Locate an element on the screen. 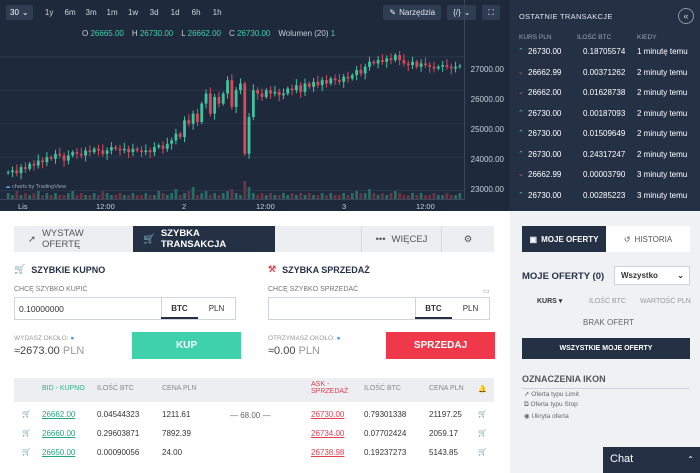 The image size is (700, 473). ask-rate: 26734.00 is located at coordinates (327, 438).